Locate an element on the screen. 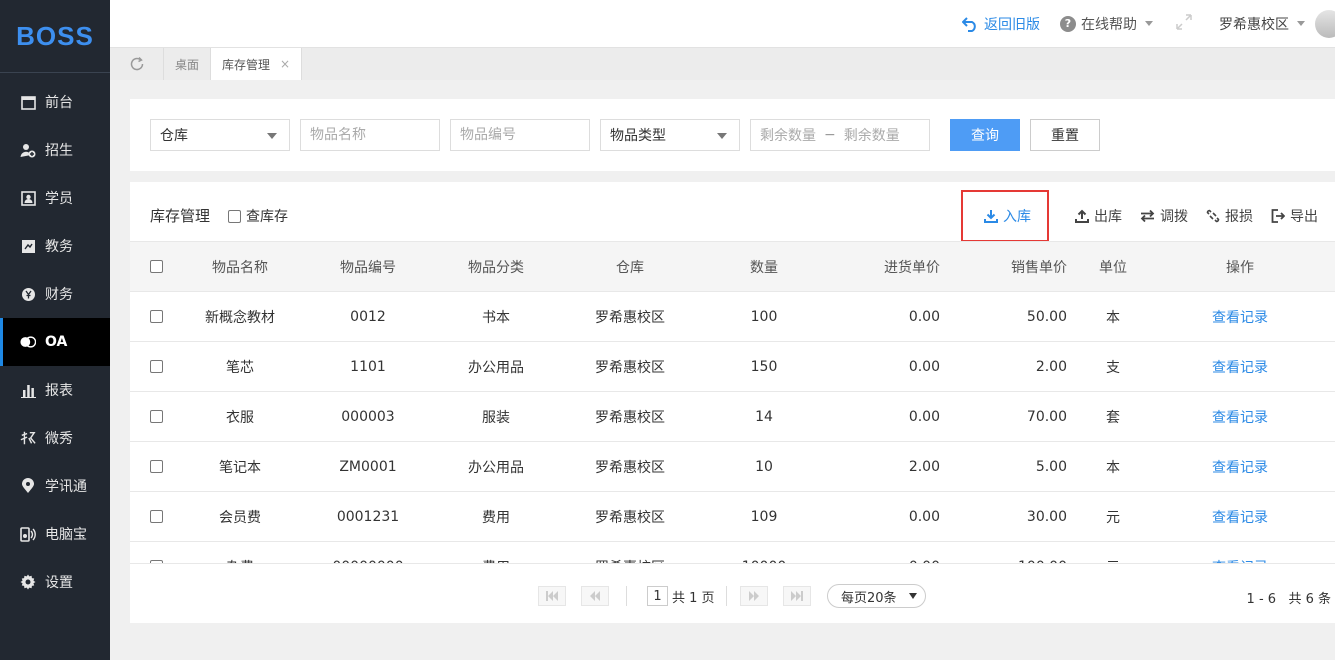 The image size is (1335, 660). sidebar-item-2: 学员 is located at coordinates (55, 198).